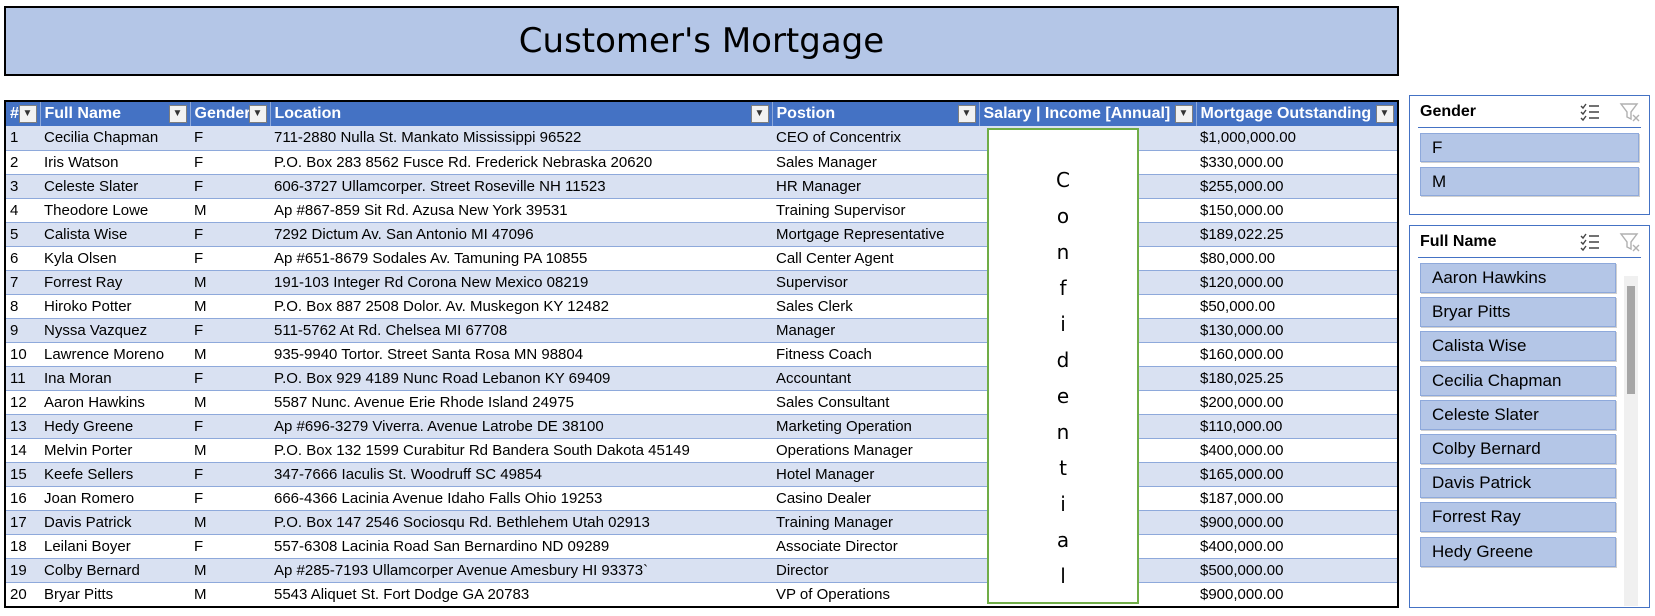 Image resolution: width=1655 pixels, height=616 pixels. What do you see at coordinates (875, 594) in the screenshot?
I see `table-cell: VP of Operations` at bounding box center [875, 594].